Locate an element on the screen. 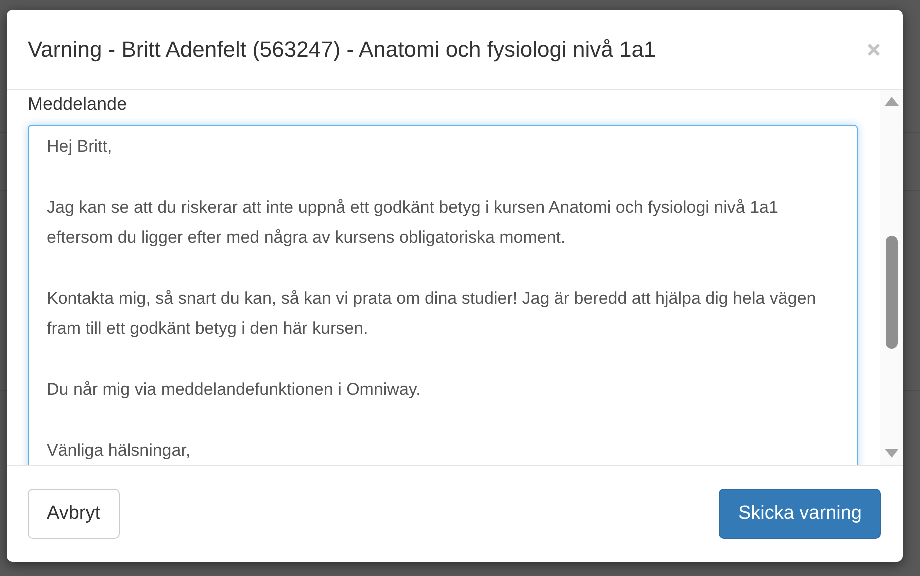  scrollbar-thumb is located at coordinates (892, 292).